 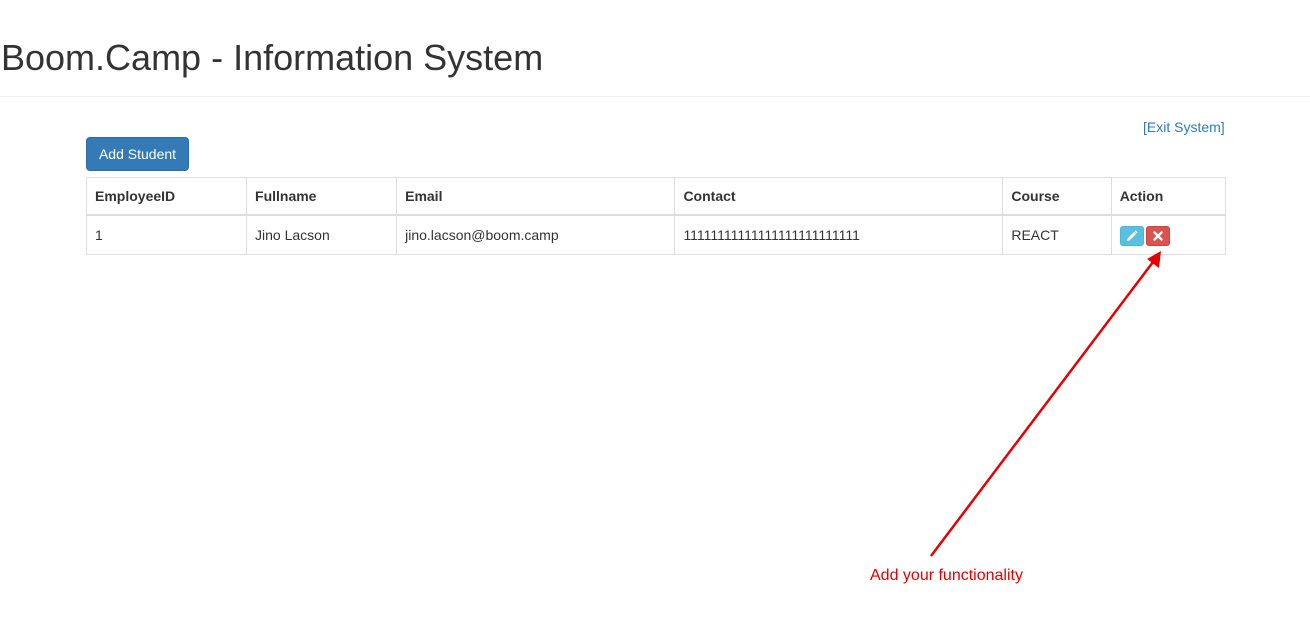 I want to click on cell-action, so click(x=1168, y=234).